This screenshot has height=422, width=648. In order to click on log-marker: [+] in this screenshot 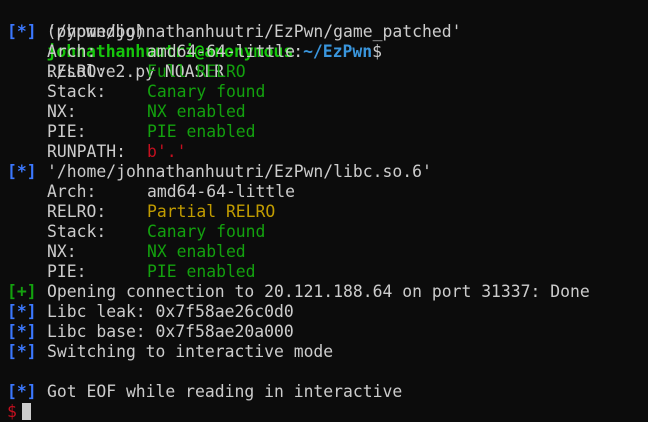, I will do `click(22, 291)`.